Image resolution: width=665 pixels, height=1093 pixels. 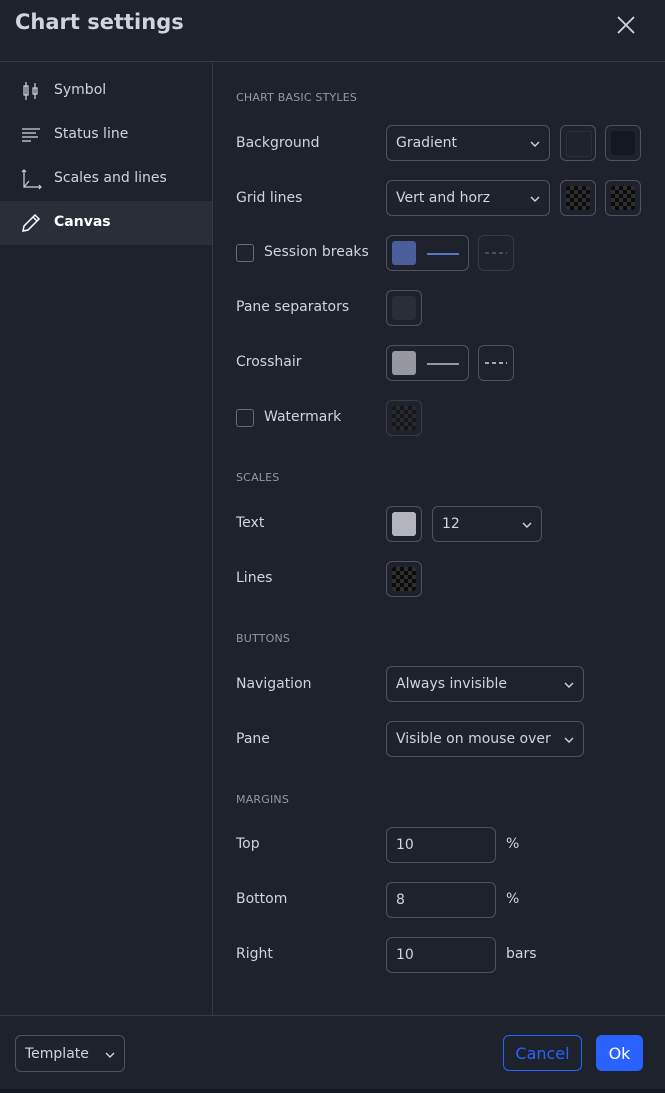 I want to click on watermark-checkbox, so click(x=245, y=418).